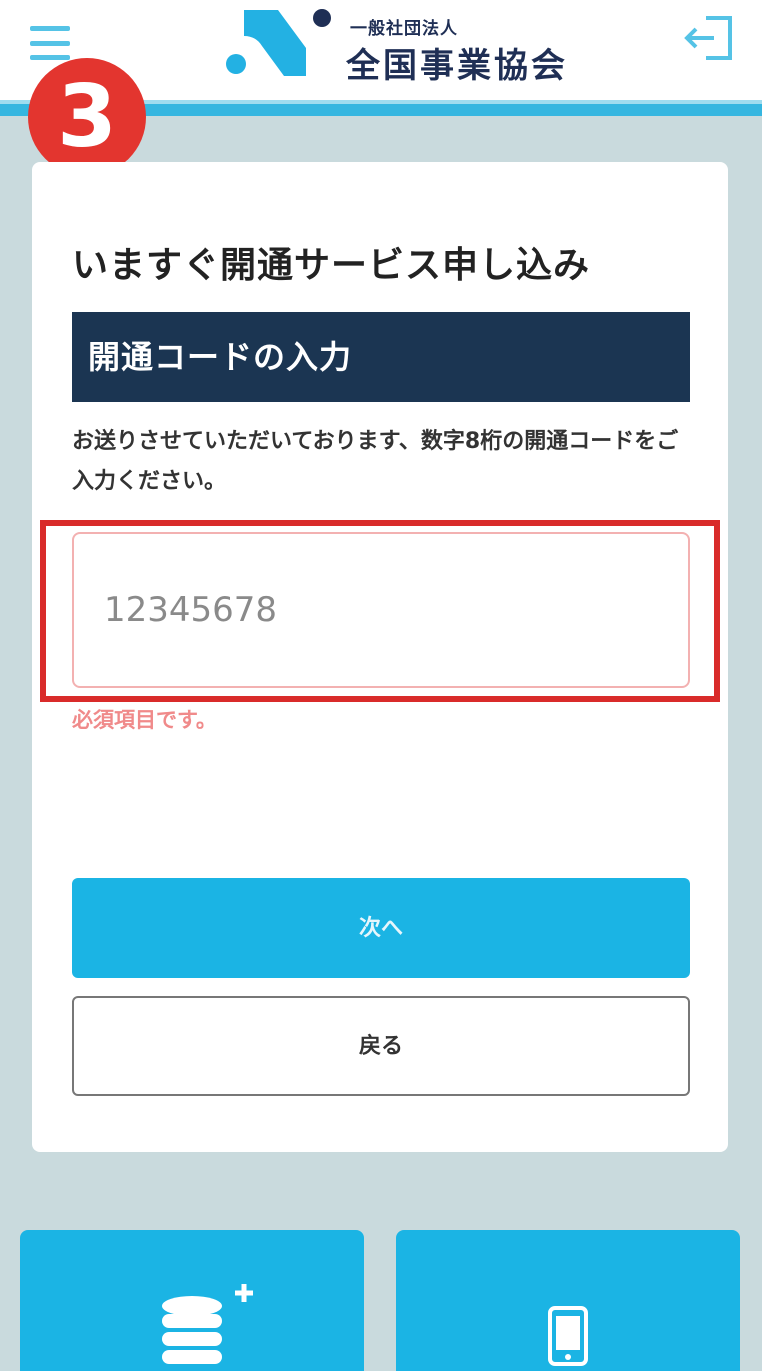  Describe the element at coordinates (404, 29) in the screenshot. I see `logo-org-type: 一般社団法人` at that location.